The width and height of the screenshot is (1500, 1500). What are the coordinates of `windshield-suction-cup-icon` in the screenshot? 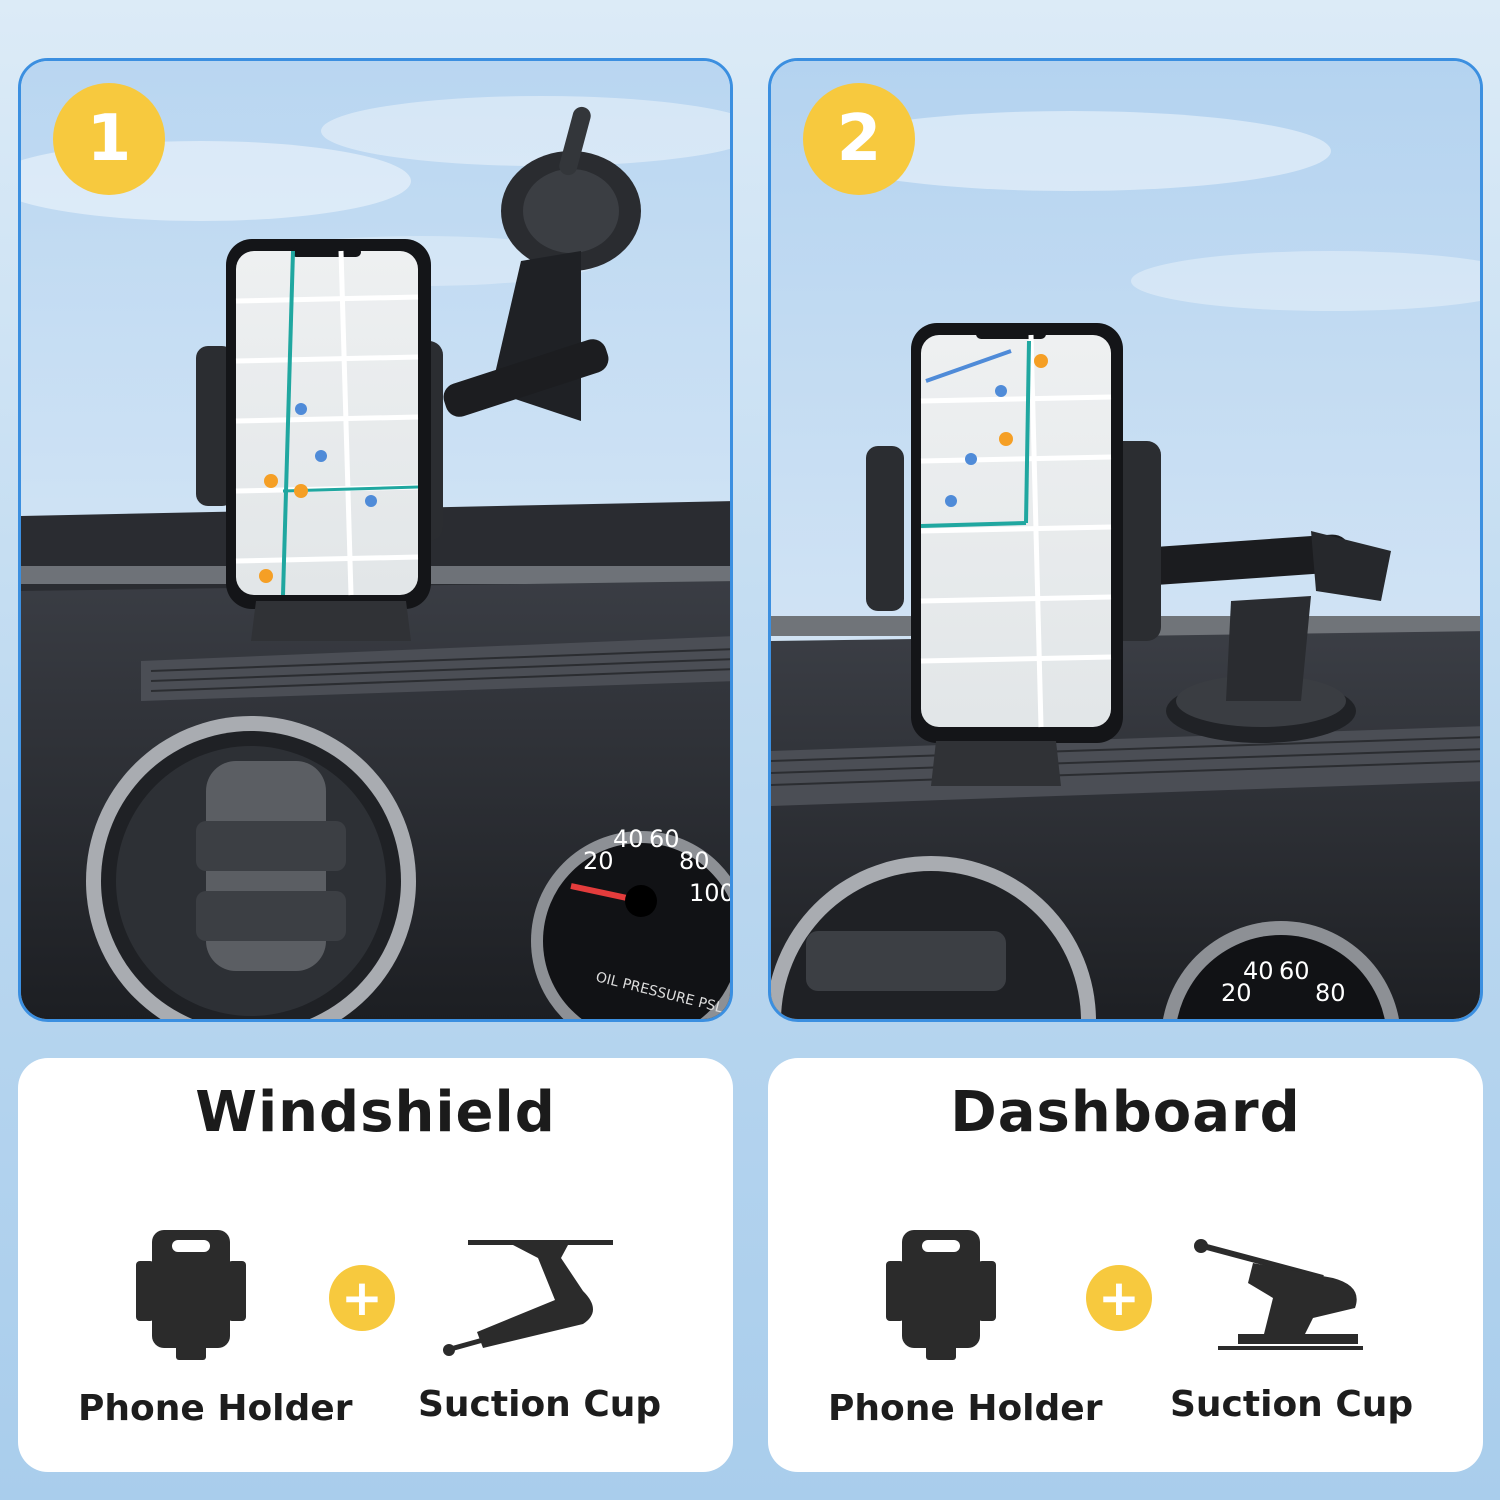 It's located at (528, 1298).